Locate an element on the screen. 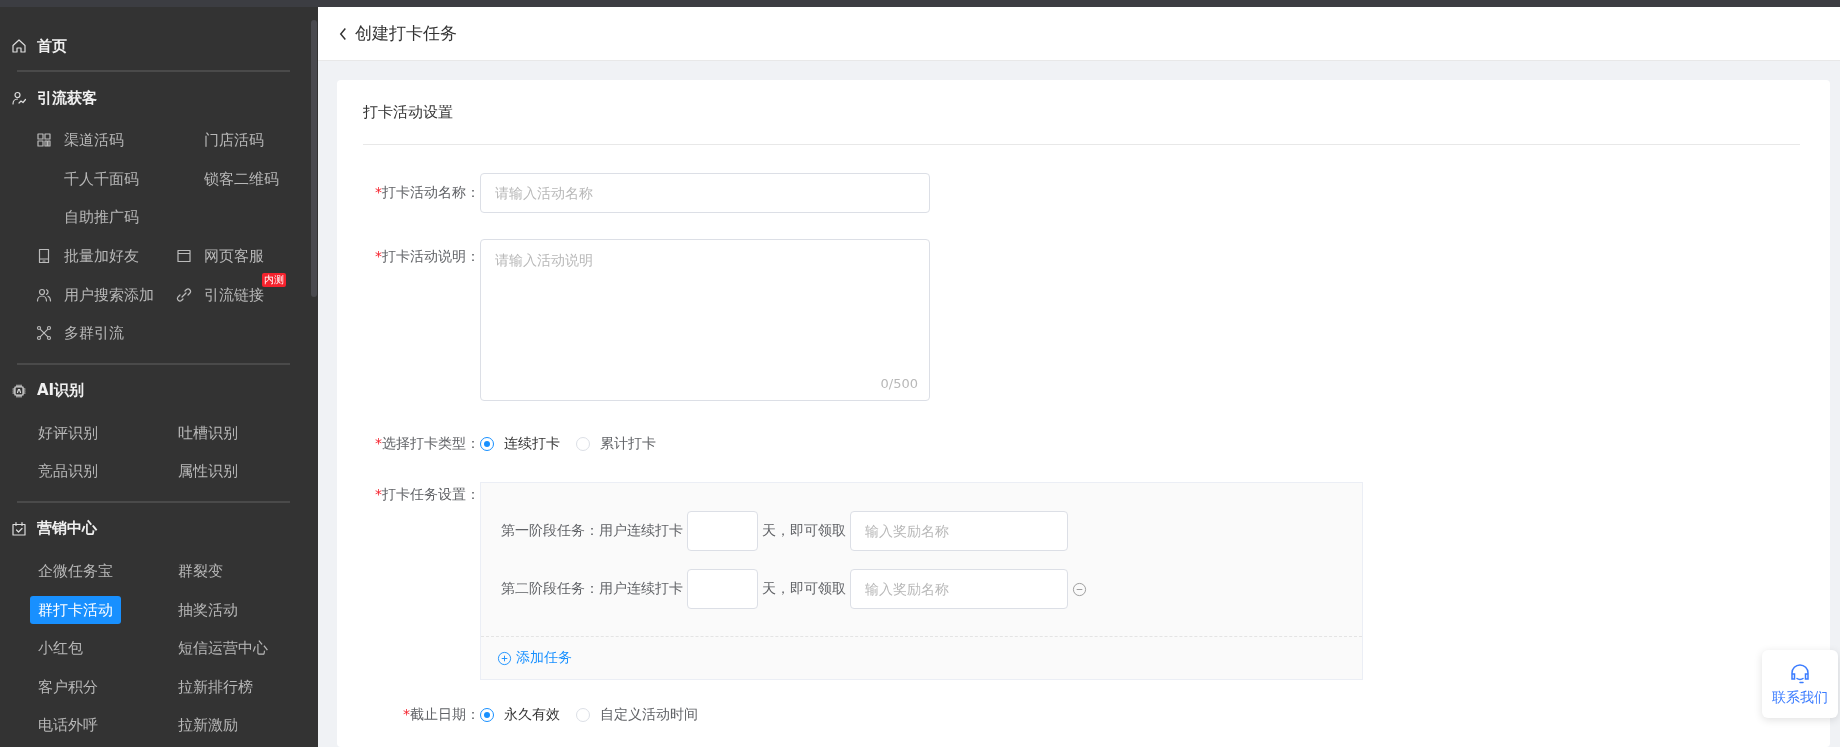 The image size is (1840, 747). calendar-check-icon is located at coordinates (19, 528).